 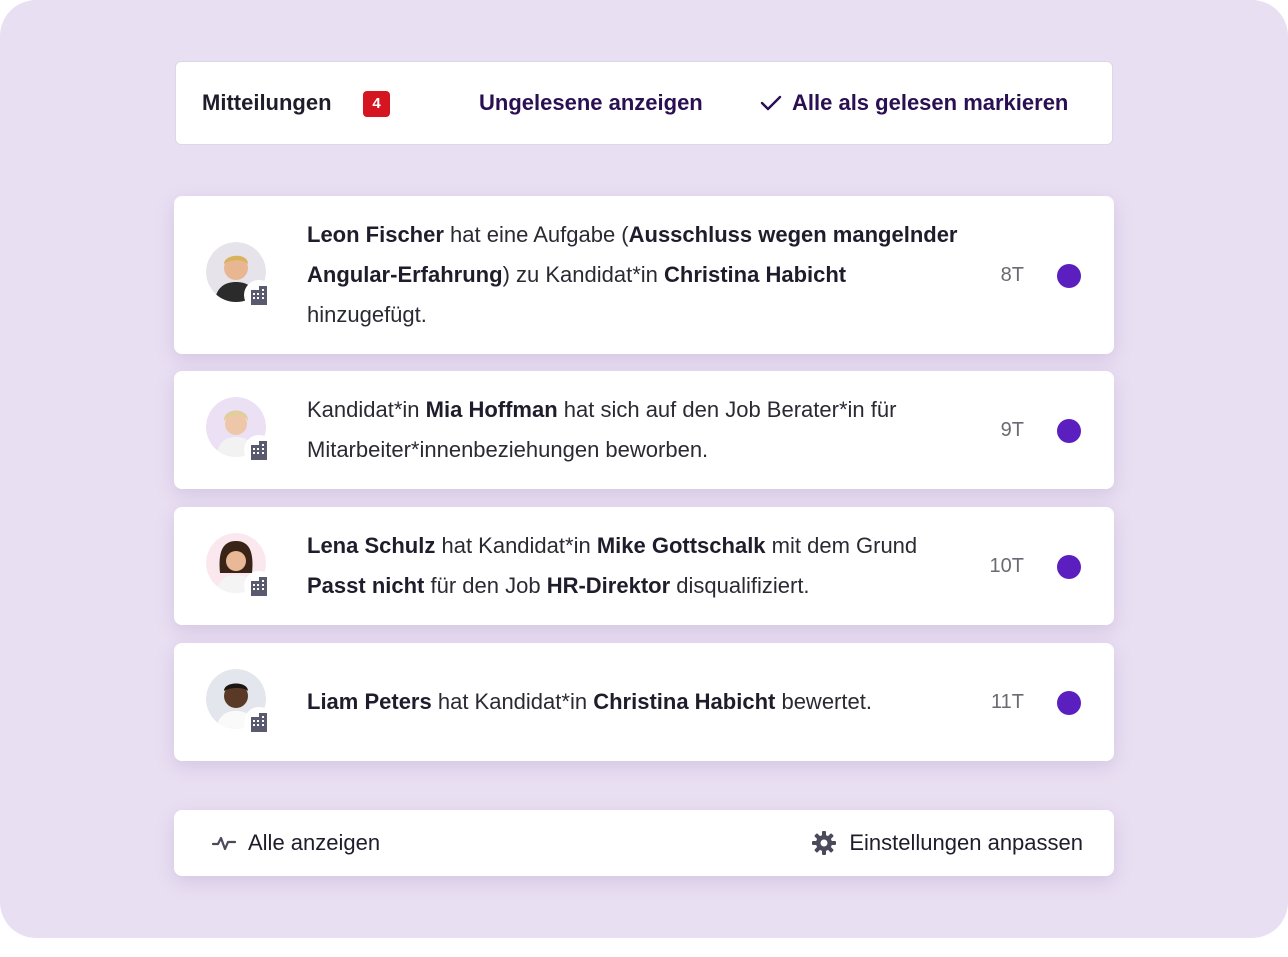 What do you see at coordinates (1007, 702) in the screenshot?
I see `notification-time: 11T` at bounding box center [1007, 702].